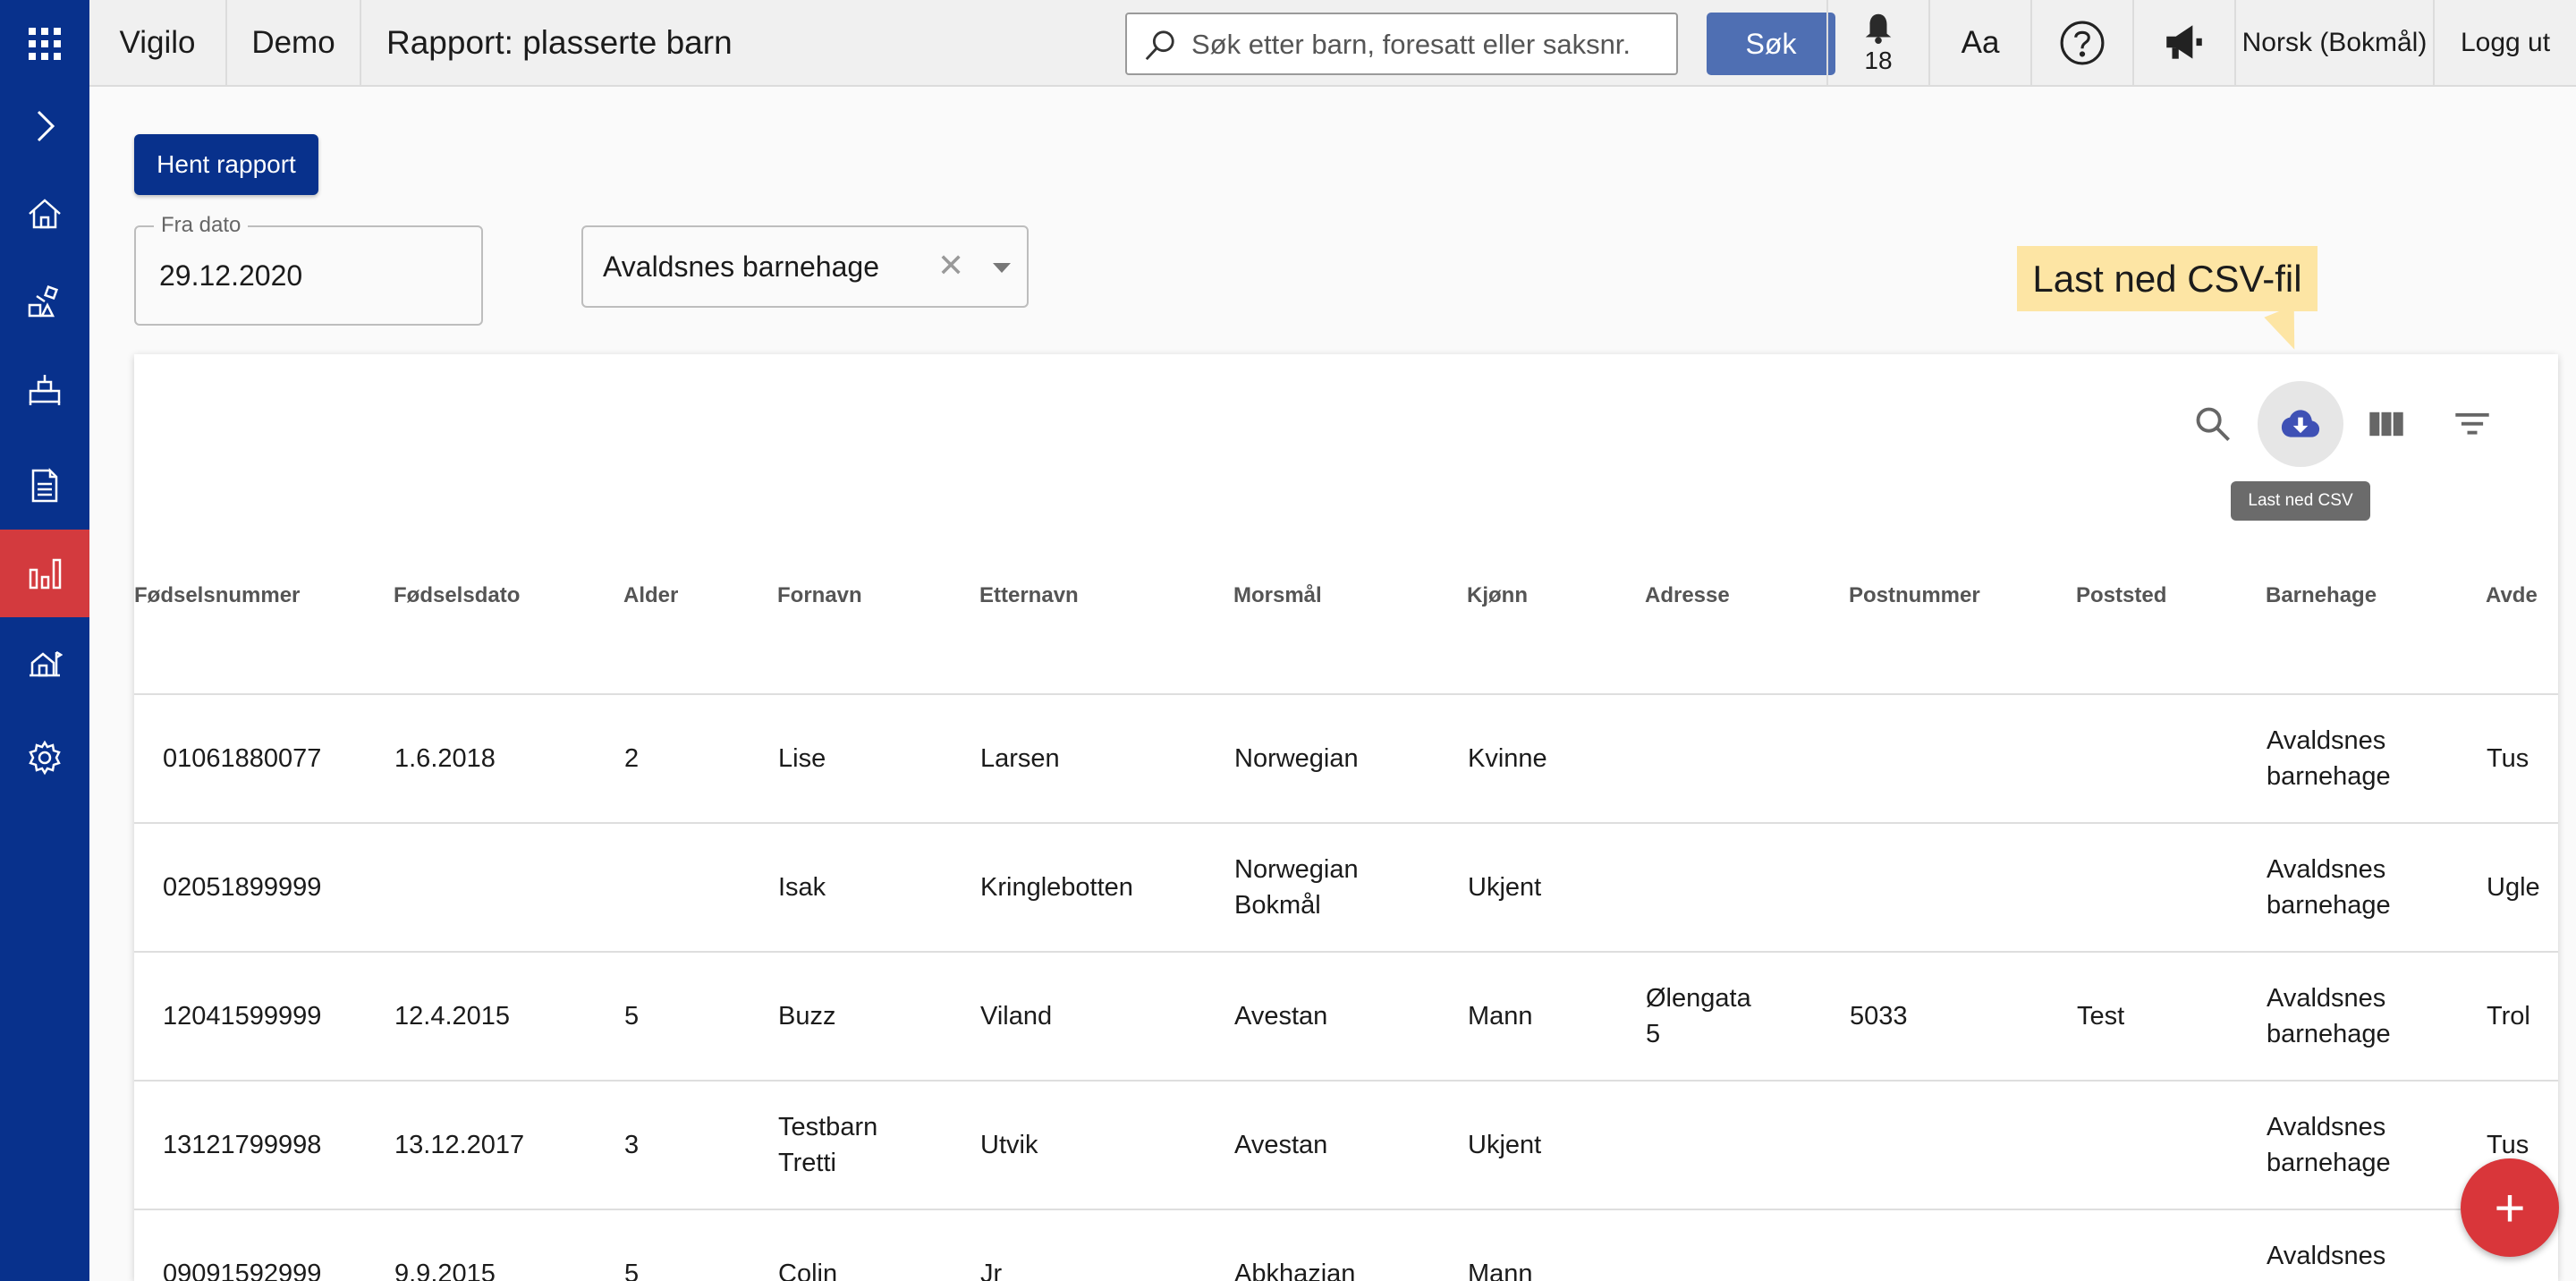 Image resolution: width=2576 pixels, height=1281 pixels. Describe the element at coordinates (1556, 888) in the screenshot. I see `table-cell: Ukjent` at that location.